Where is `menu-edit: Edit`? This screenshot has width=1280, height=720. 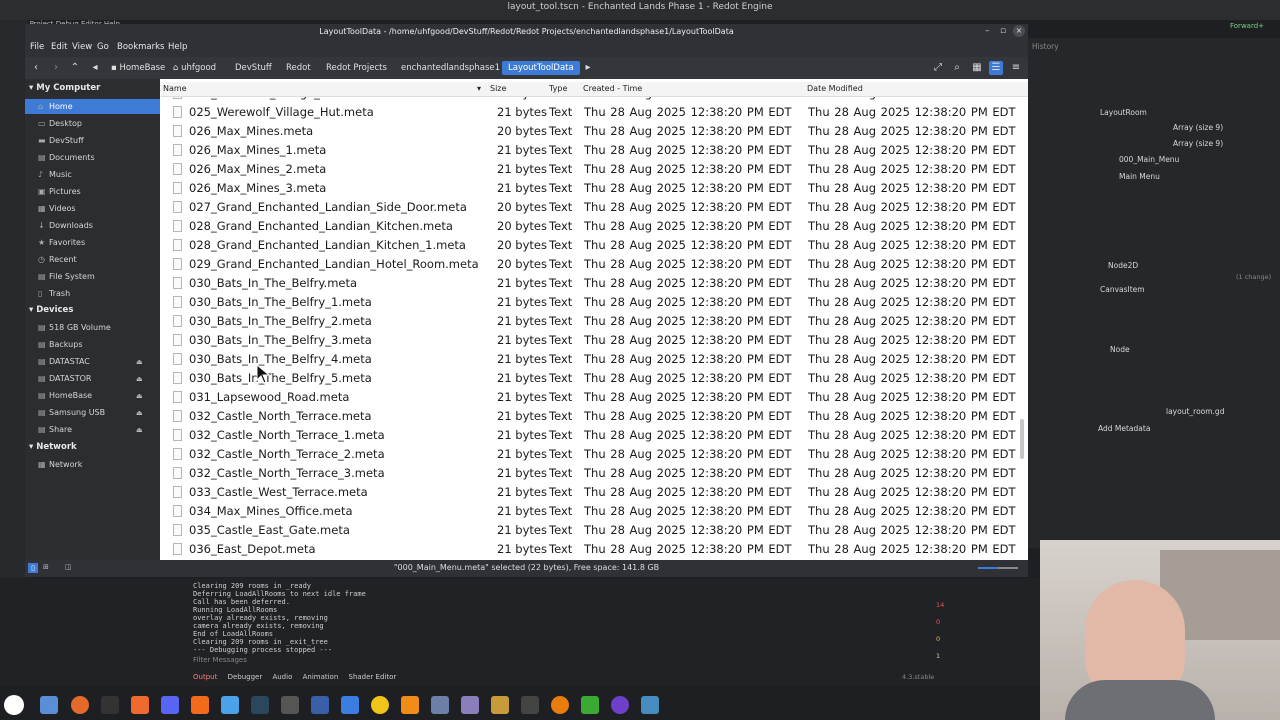 menu-edit: Edit is located at coordinates (59, 47).